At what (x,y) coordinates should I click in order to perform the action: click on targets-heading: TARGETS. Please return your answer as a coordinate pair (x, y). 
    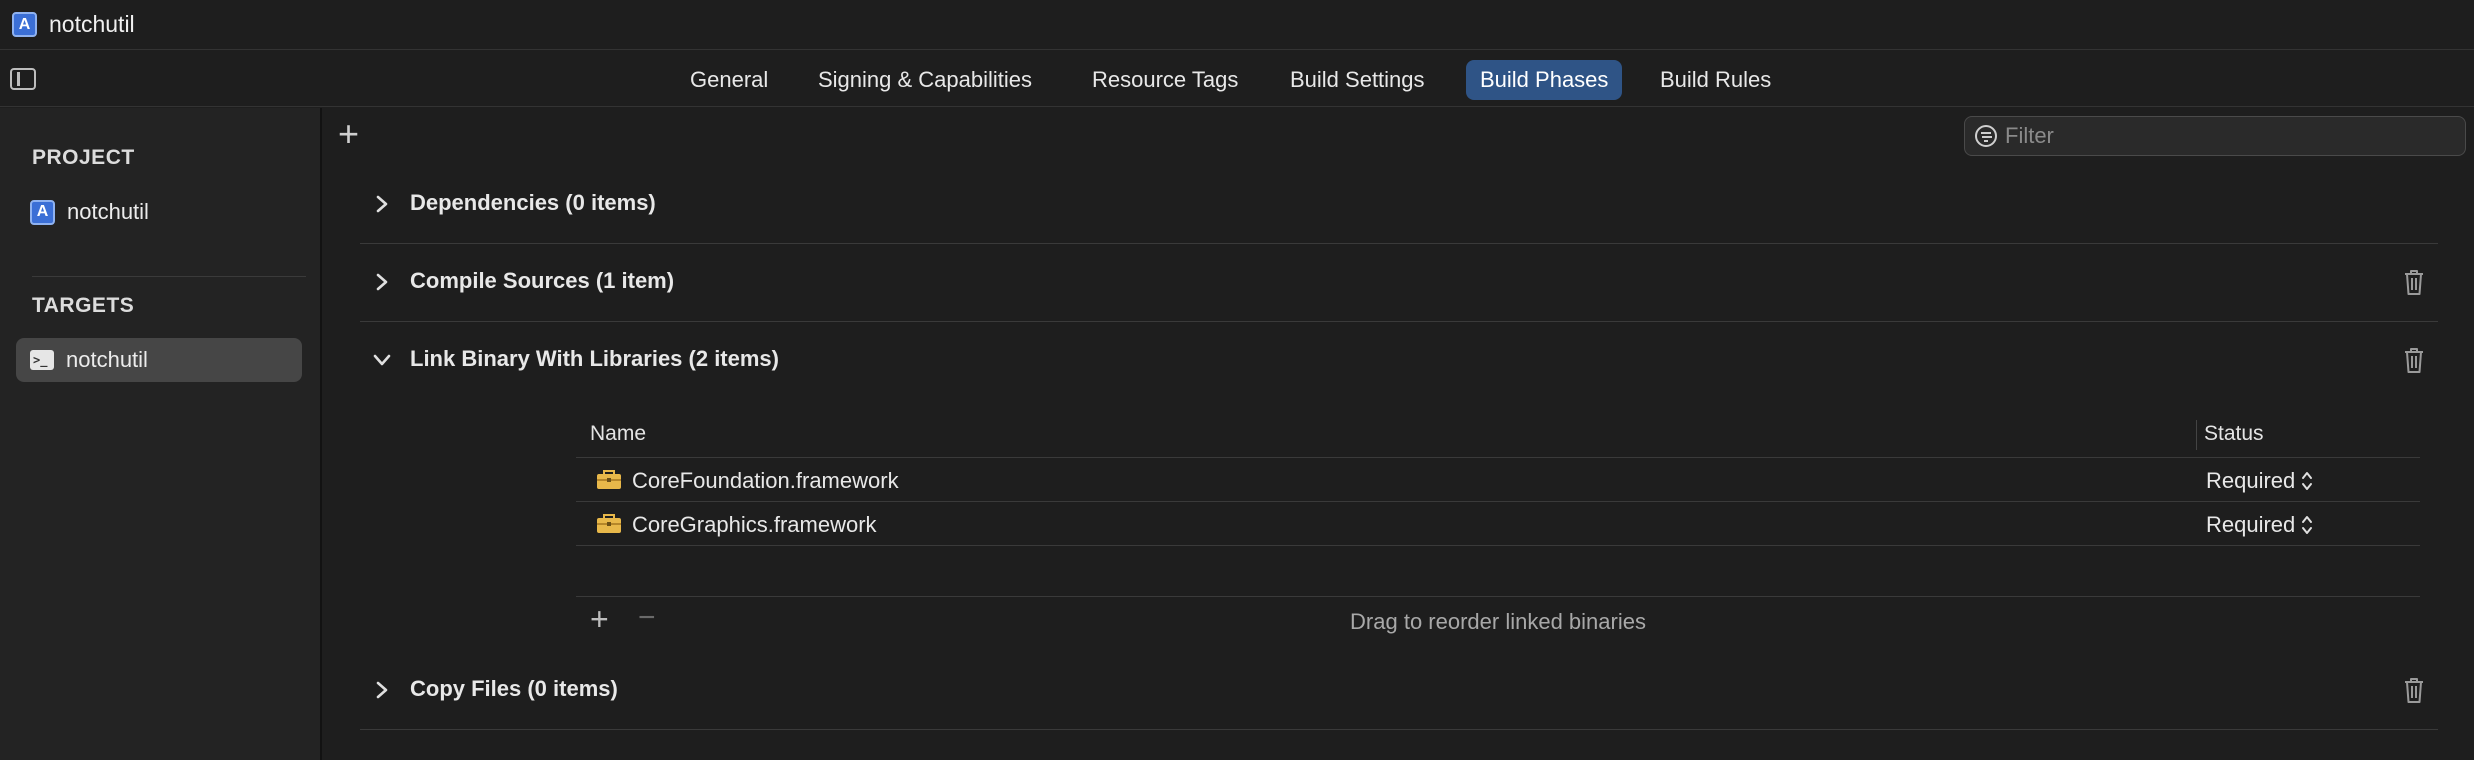
    Looking at the image, I should click on (83, 305).